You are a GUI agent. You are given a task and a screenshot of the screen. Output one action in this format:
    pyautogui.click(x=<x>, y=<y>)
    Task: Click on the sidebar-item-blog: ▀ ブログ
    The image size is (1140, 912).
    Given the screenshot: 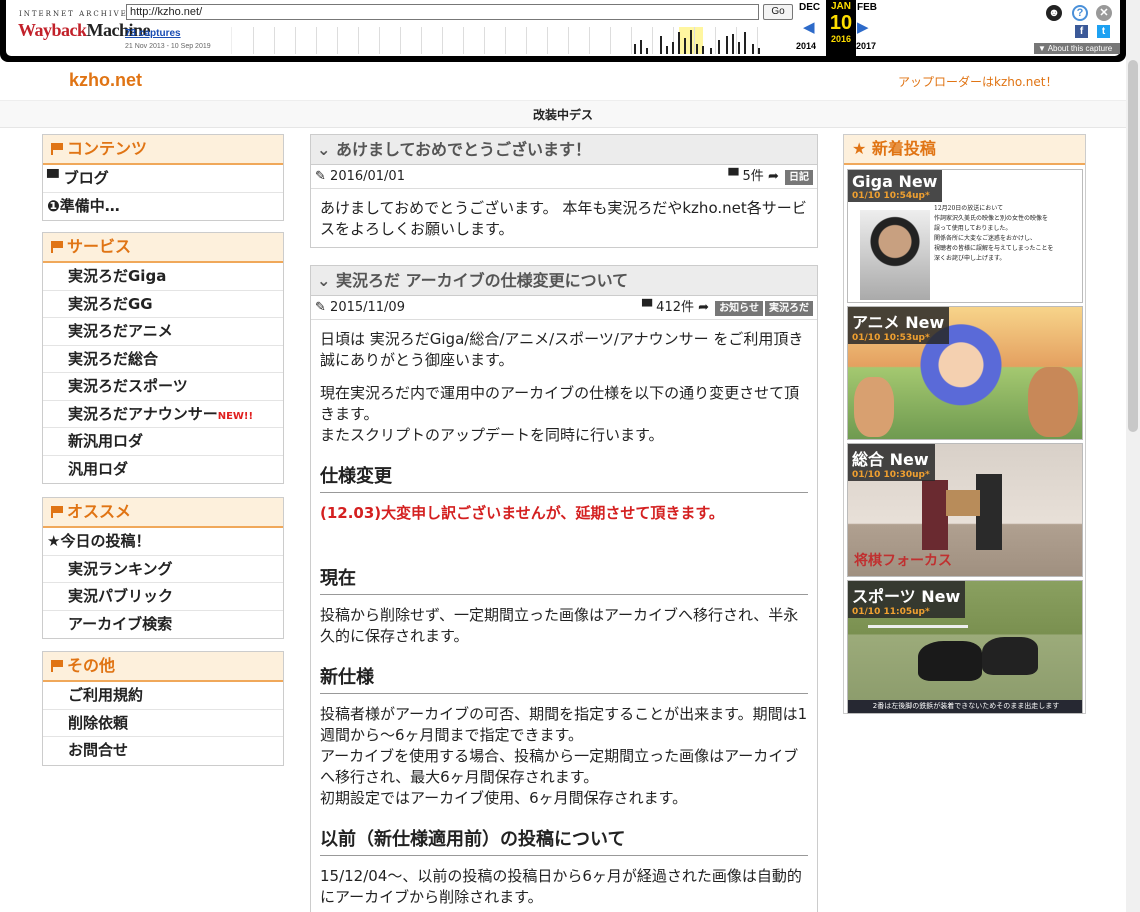 What is the action you would take?
    pyautogui.click(x=163, y=179)
    